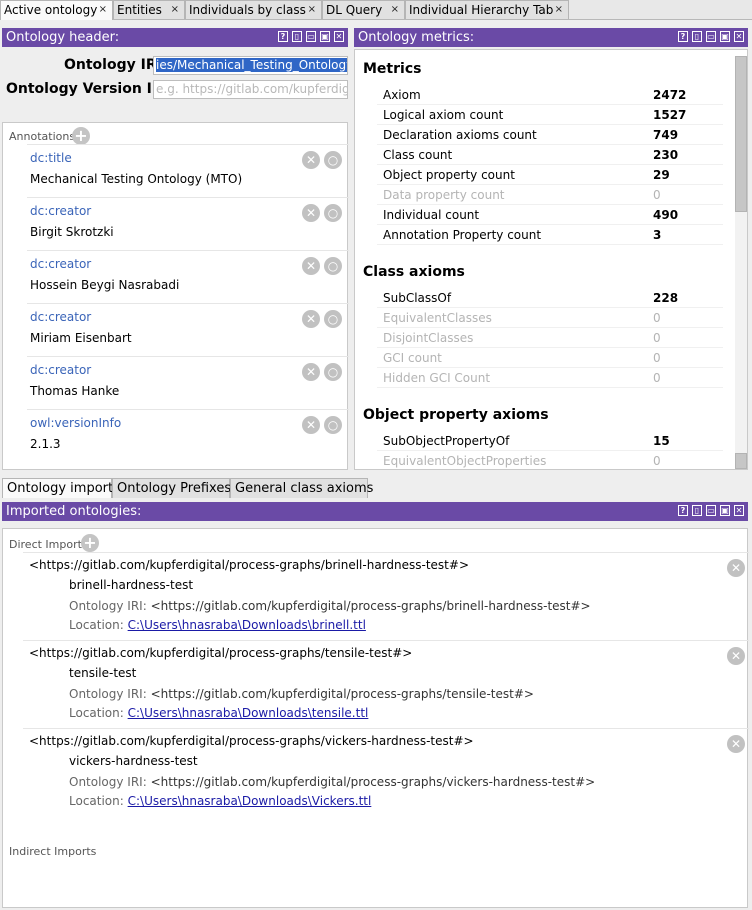 The image size is (752, 910). Describe the element at coordinates (661, 175) in the screenshot. I see `metric-value: 29` at that location.